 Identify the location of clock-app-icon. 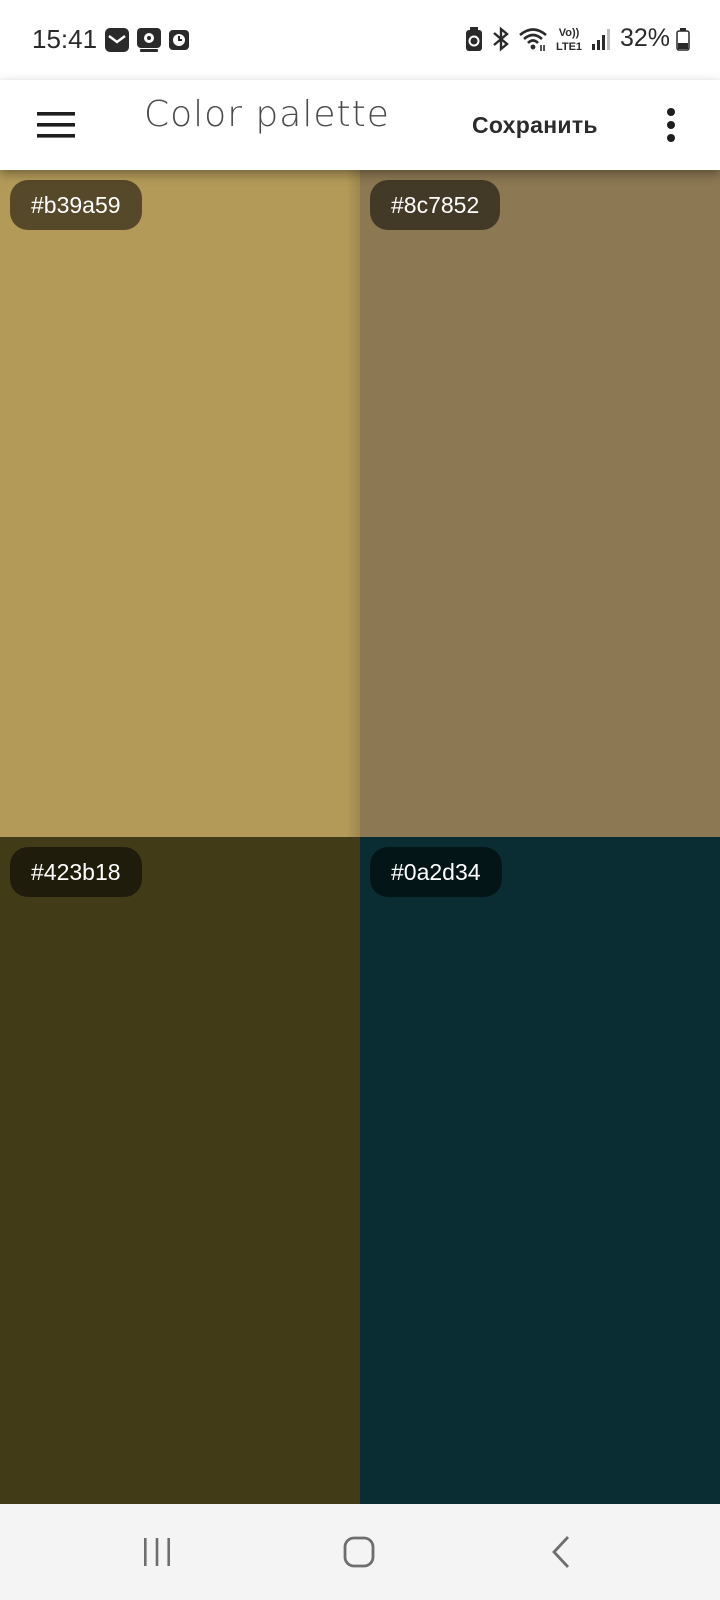
(179, 40).